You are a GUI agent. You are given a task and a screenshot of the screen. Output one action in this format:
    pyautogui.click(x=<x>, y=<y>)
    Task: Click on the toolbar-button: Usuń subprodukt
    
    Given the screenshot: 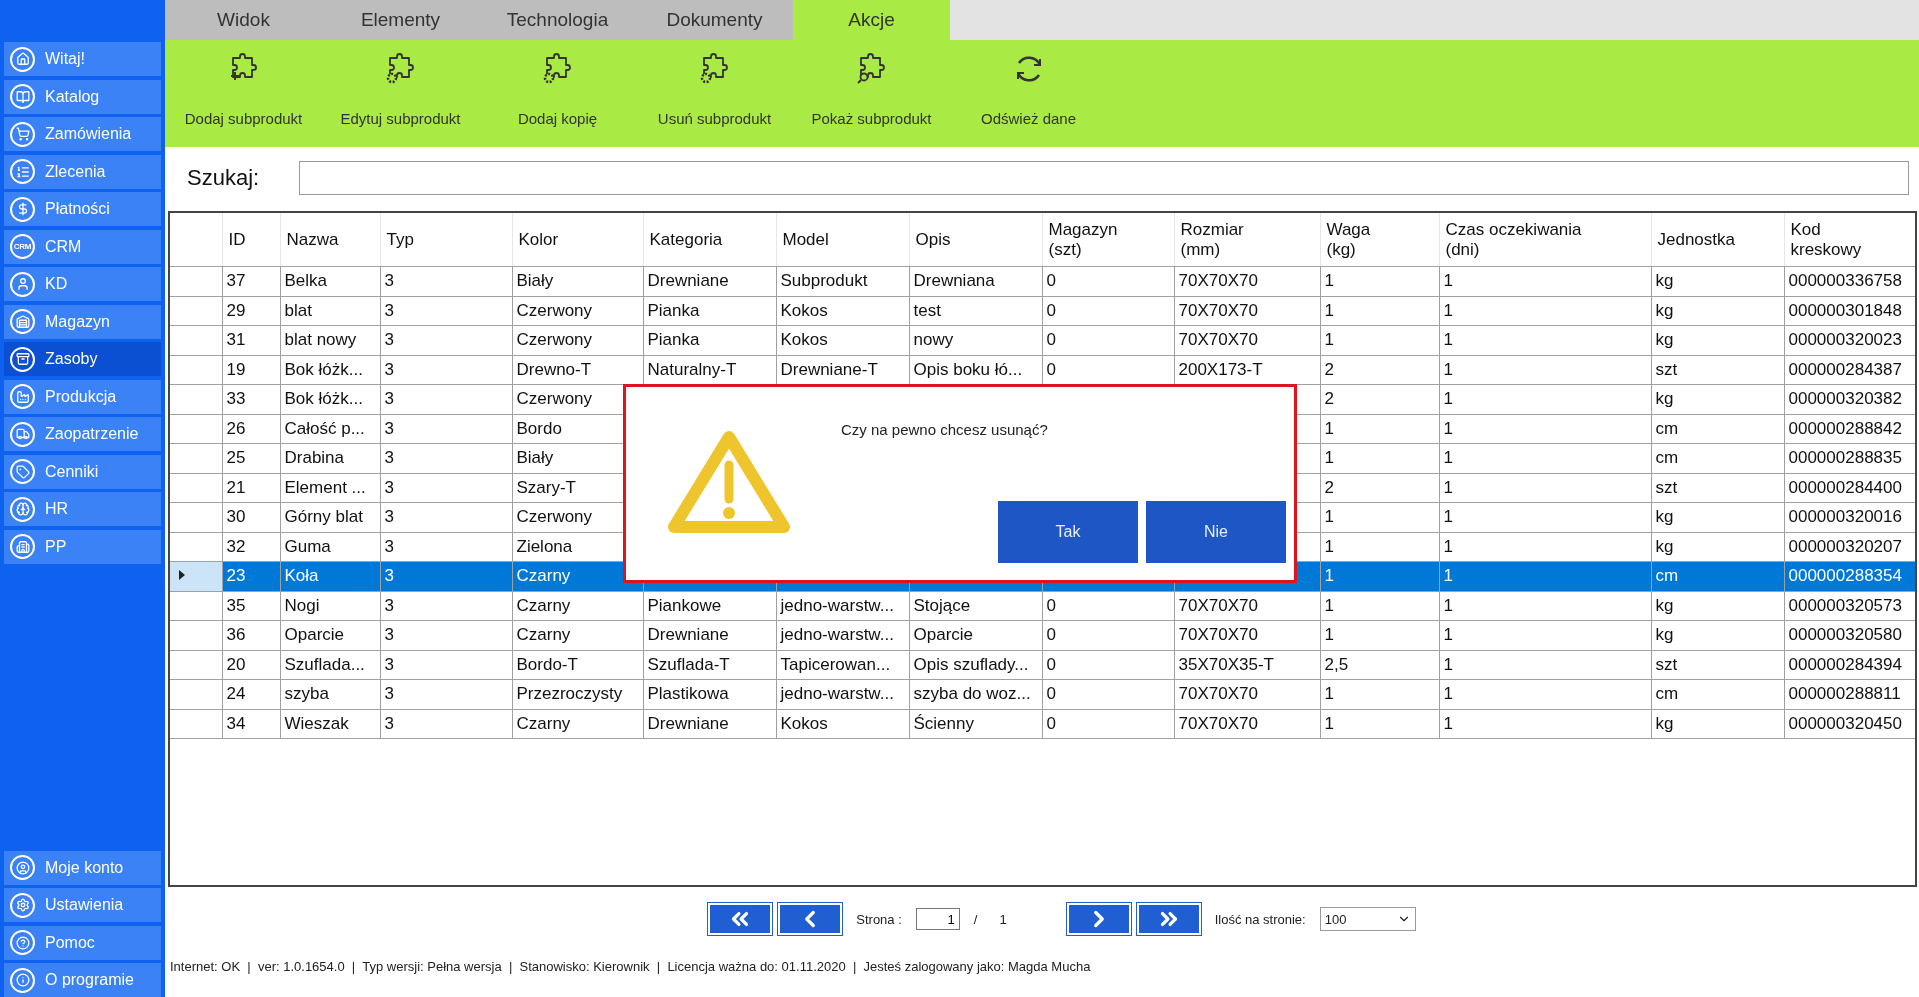 What is the action you would take?
    pyautogui.click(x=714, y=93)
    